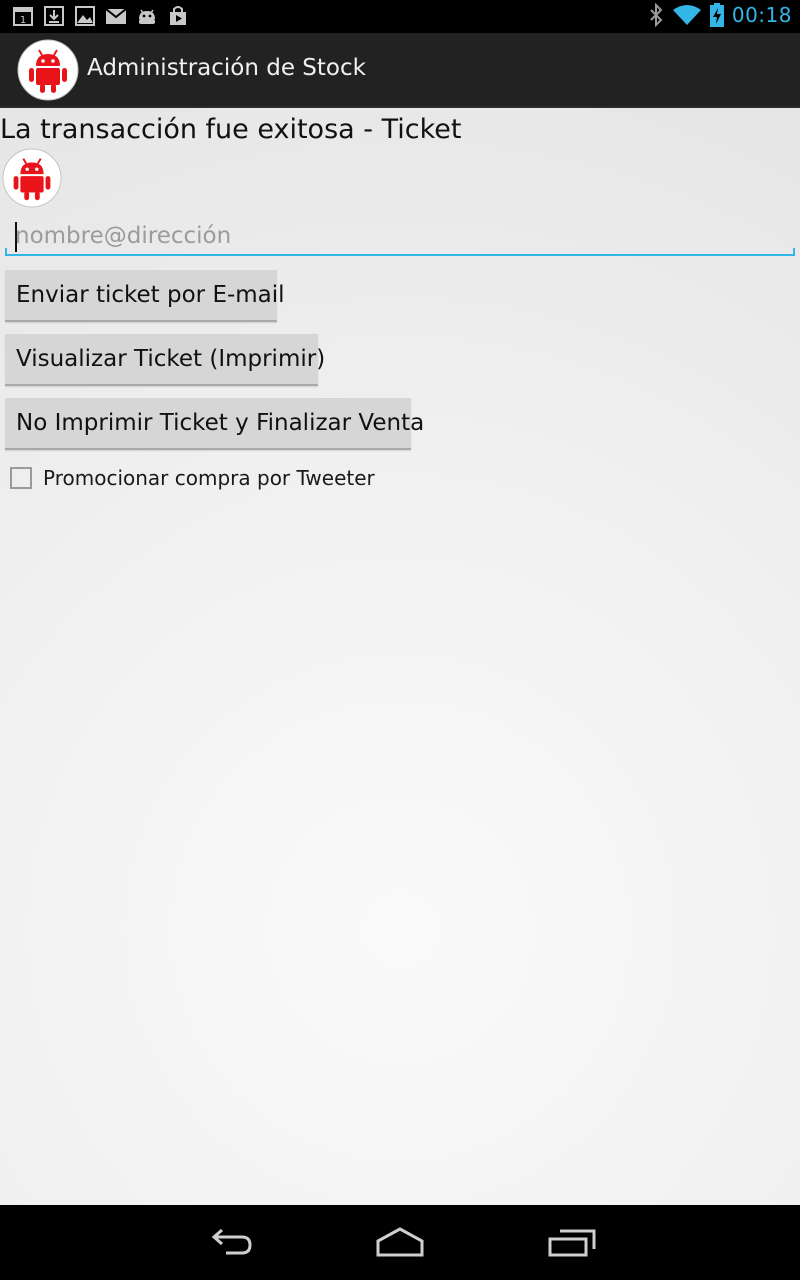  Describe the element at coordinates (231, 129) in the screenshot. I see `page-title: La transacción fue exitosa - Ticket` at that location.